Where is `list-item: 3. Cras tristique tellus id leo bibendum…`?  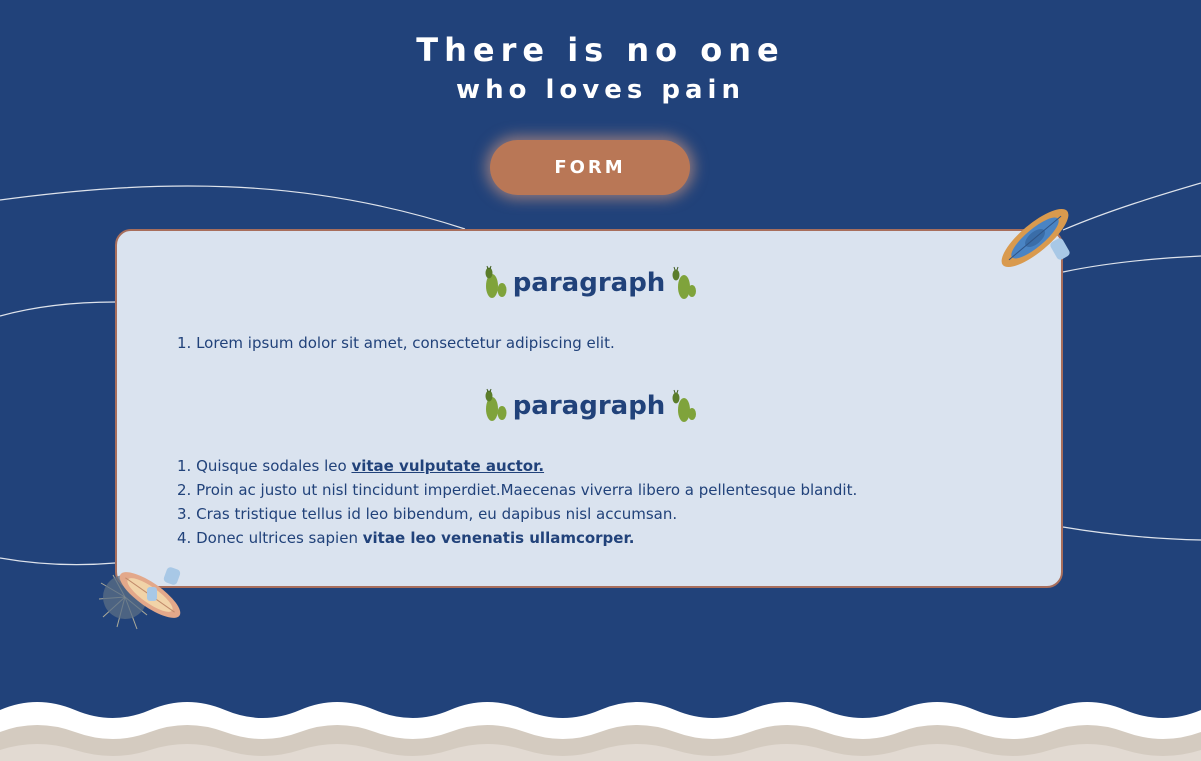
list-item: 3. Cras tristique tellus id leo bibendum… is located at coordinates (517, 514).